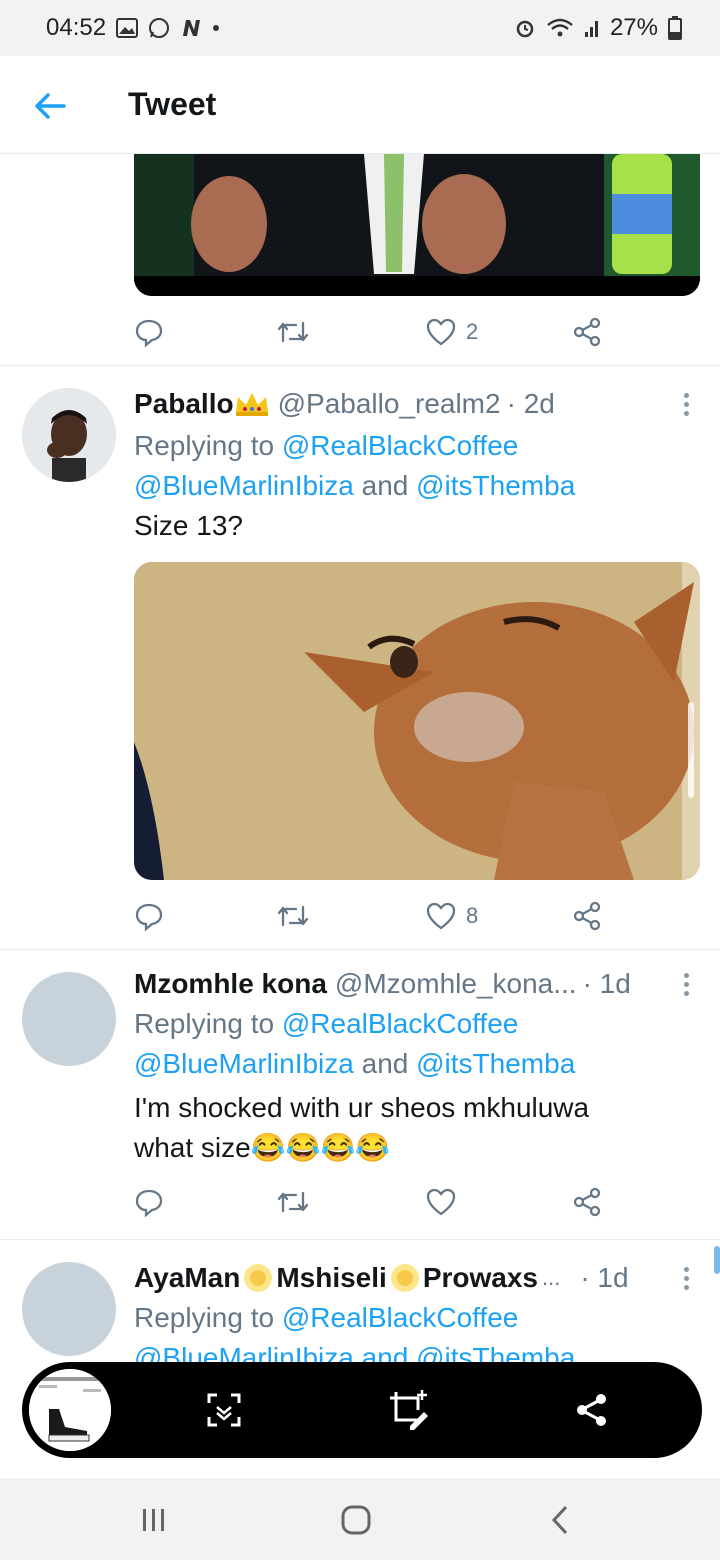  What do you see at coordinates (452, 916) in the screenshot?
I see `like-button: 8` at bounding box center [452, 916].